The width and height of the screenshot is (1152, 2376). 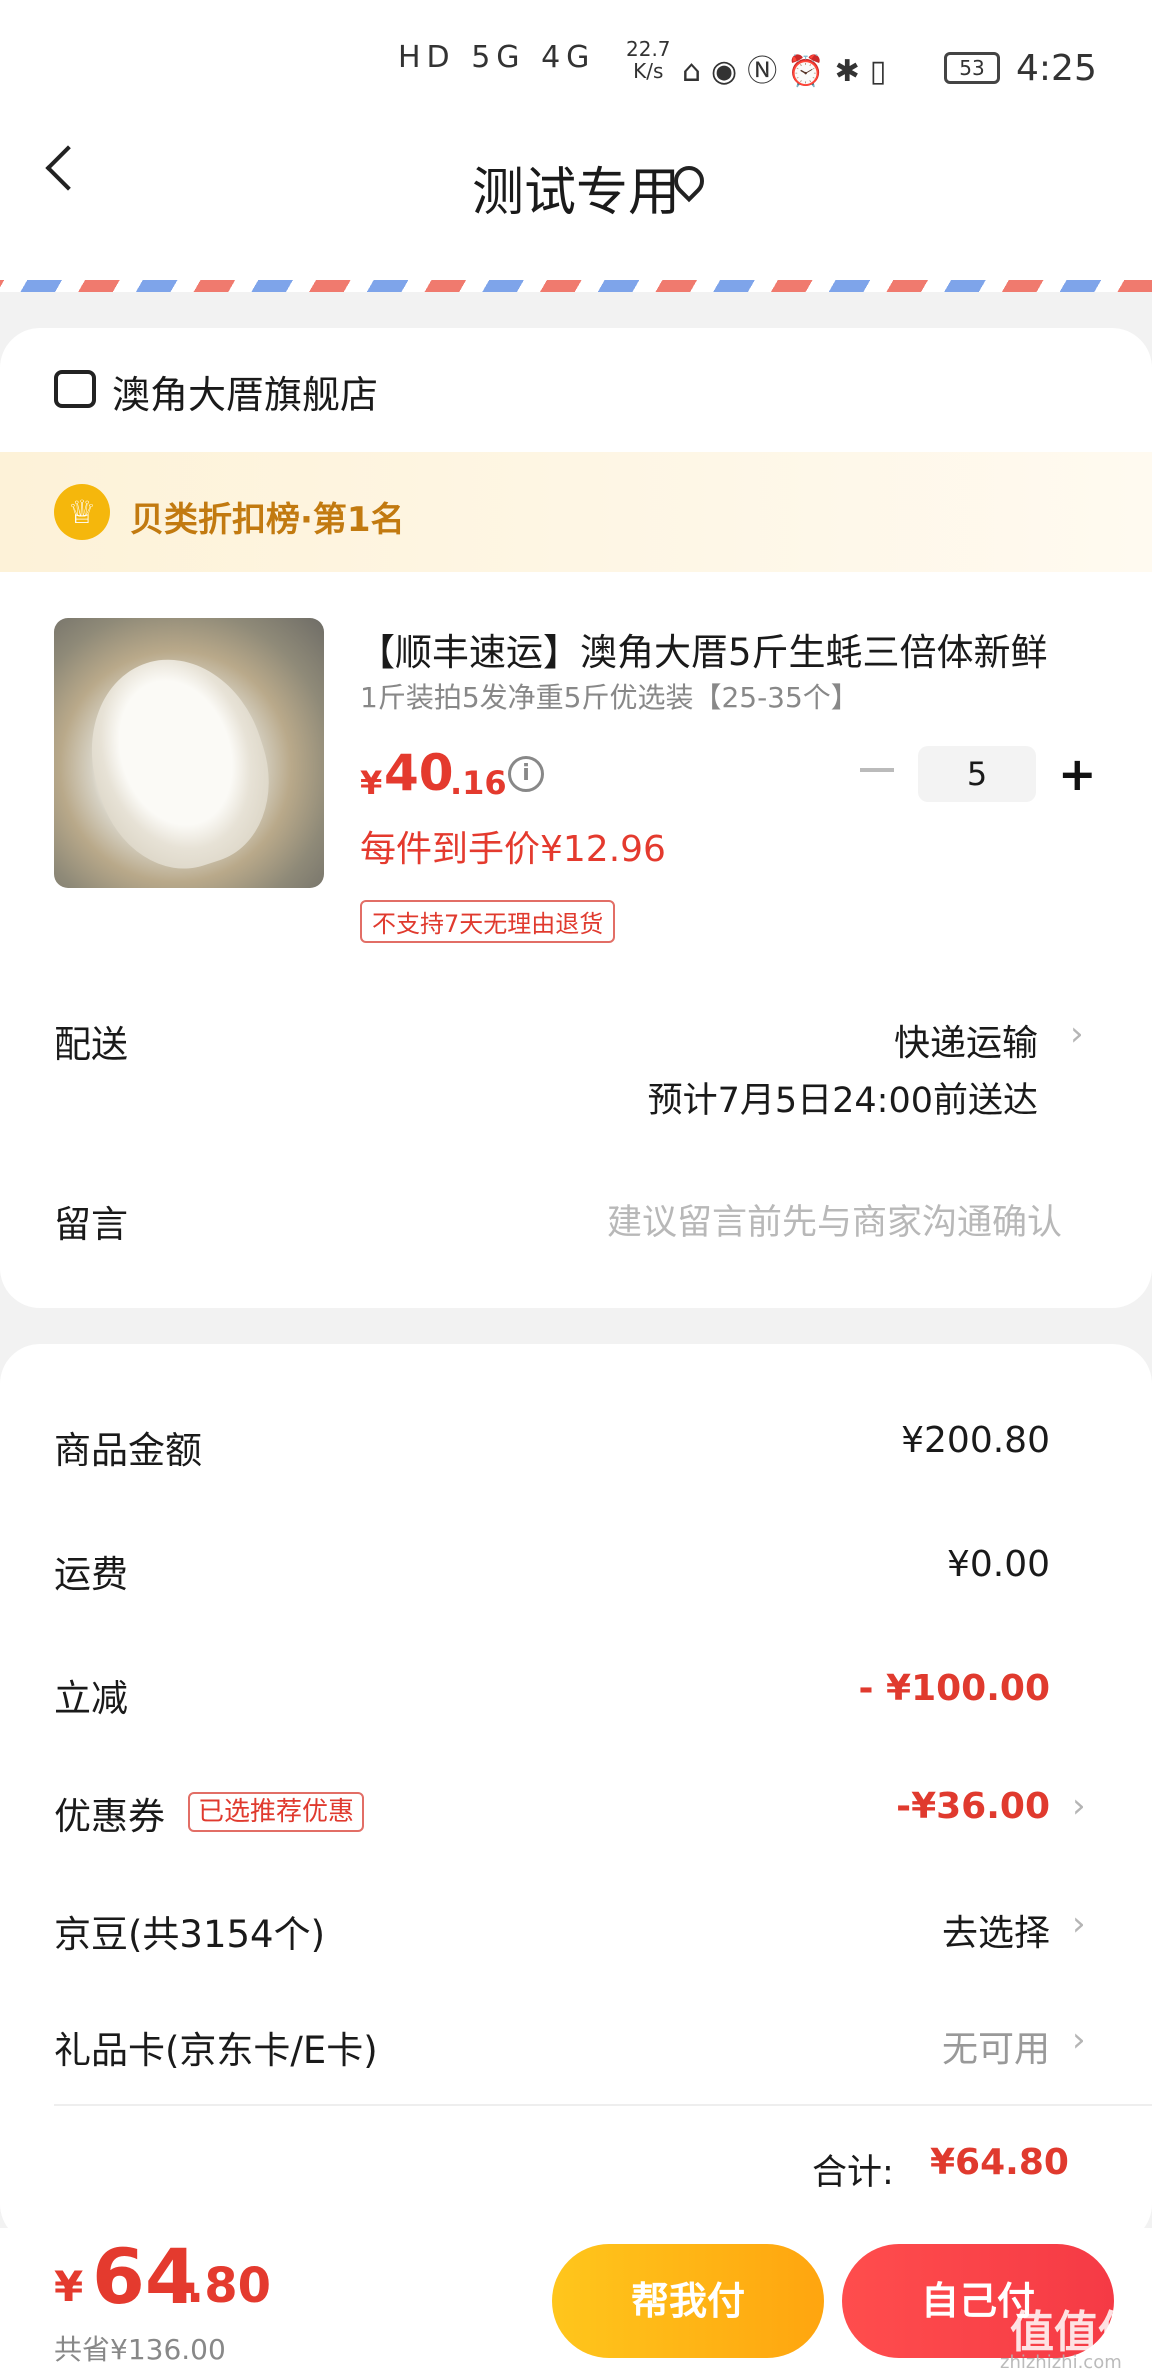 I want to click on delivery-method: 快递运输, so click(x=819, y=1040).